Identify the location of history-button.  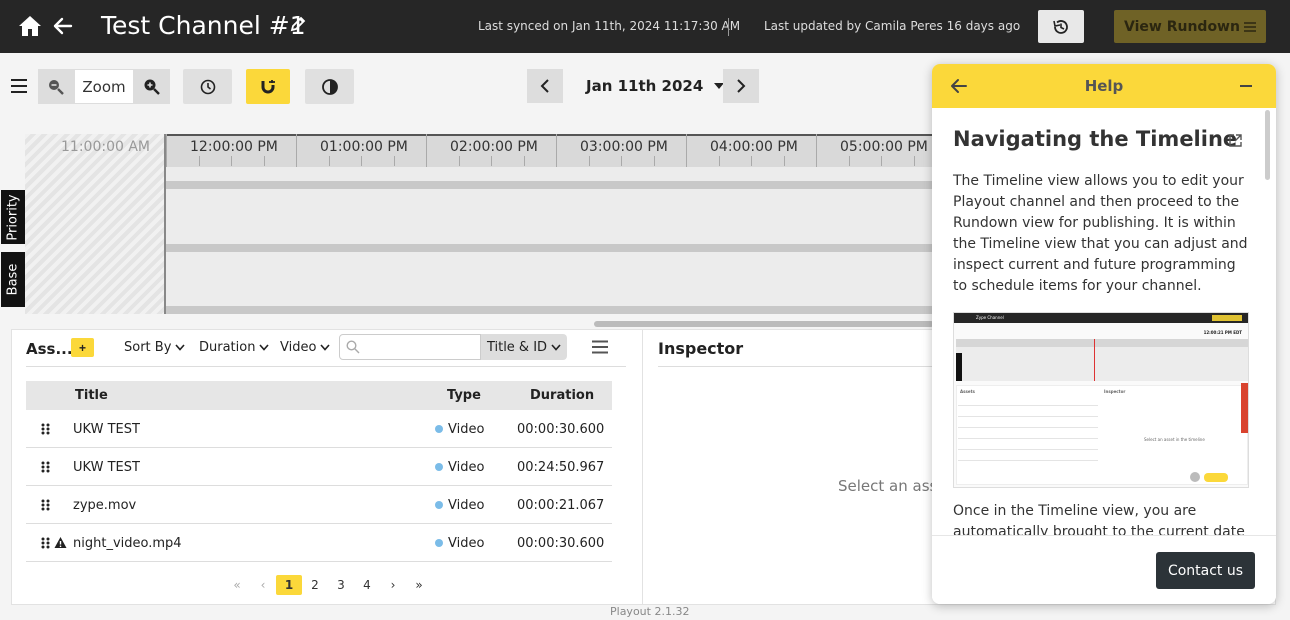
(1061, 26).